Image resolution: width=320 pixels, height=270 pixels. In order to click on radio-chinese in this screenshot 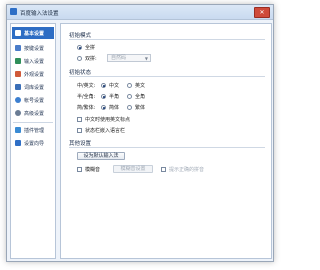, I will do `click(103, 85)`.